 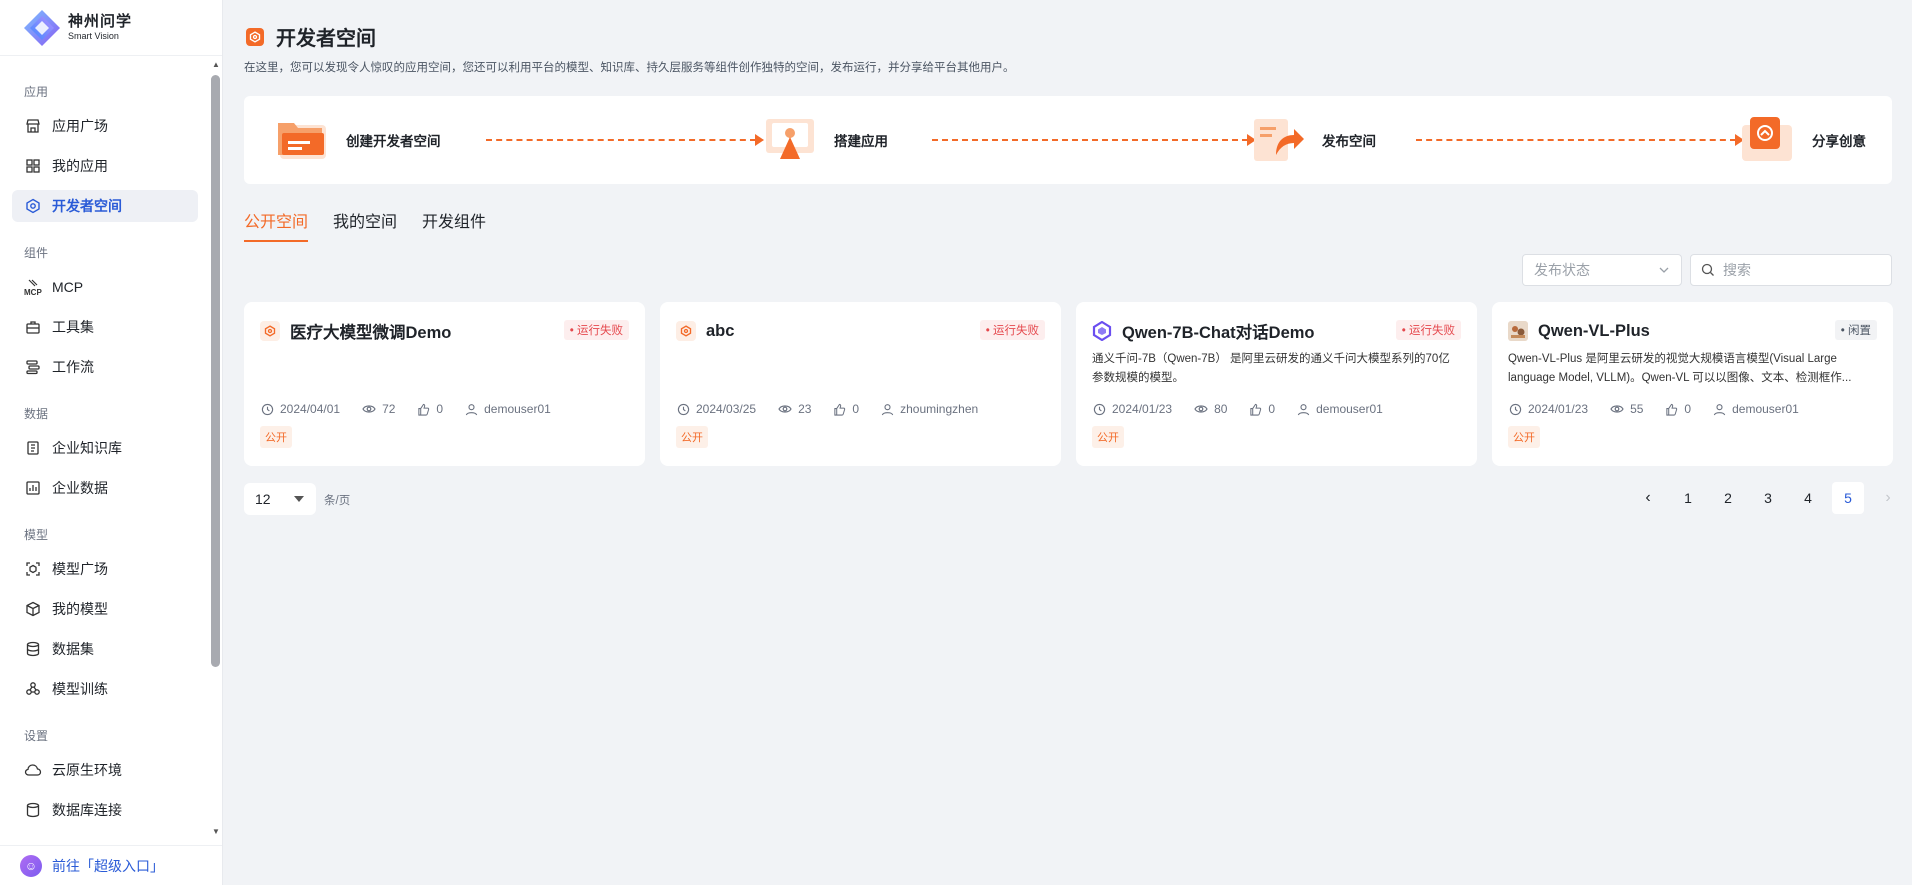 I want to click on sidebar-item-workflow: 工作流, so click(x=105, y=367).